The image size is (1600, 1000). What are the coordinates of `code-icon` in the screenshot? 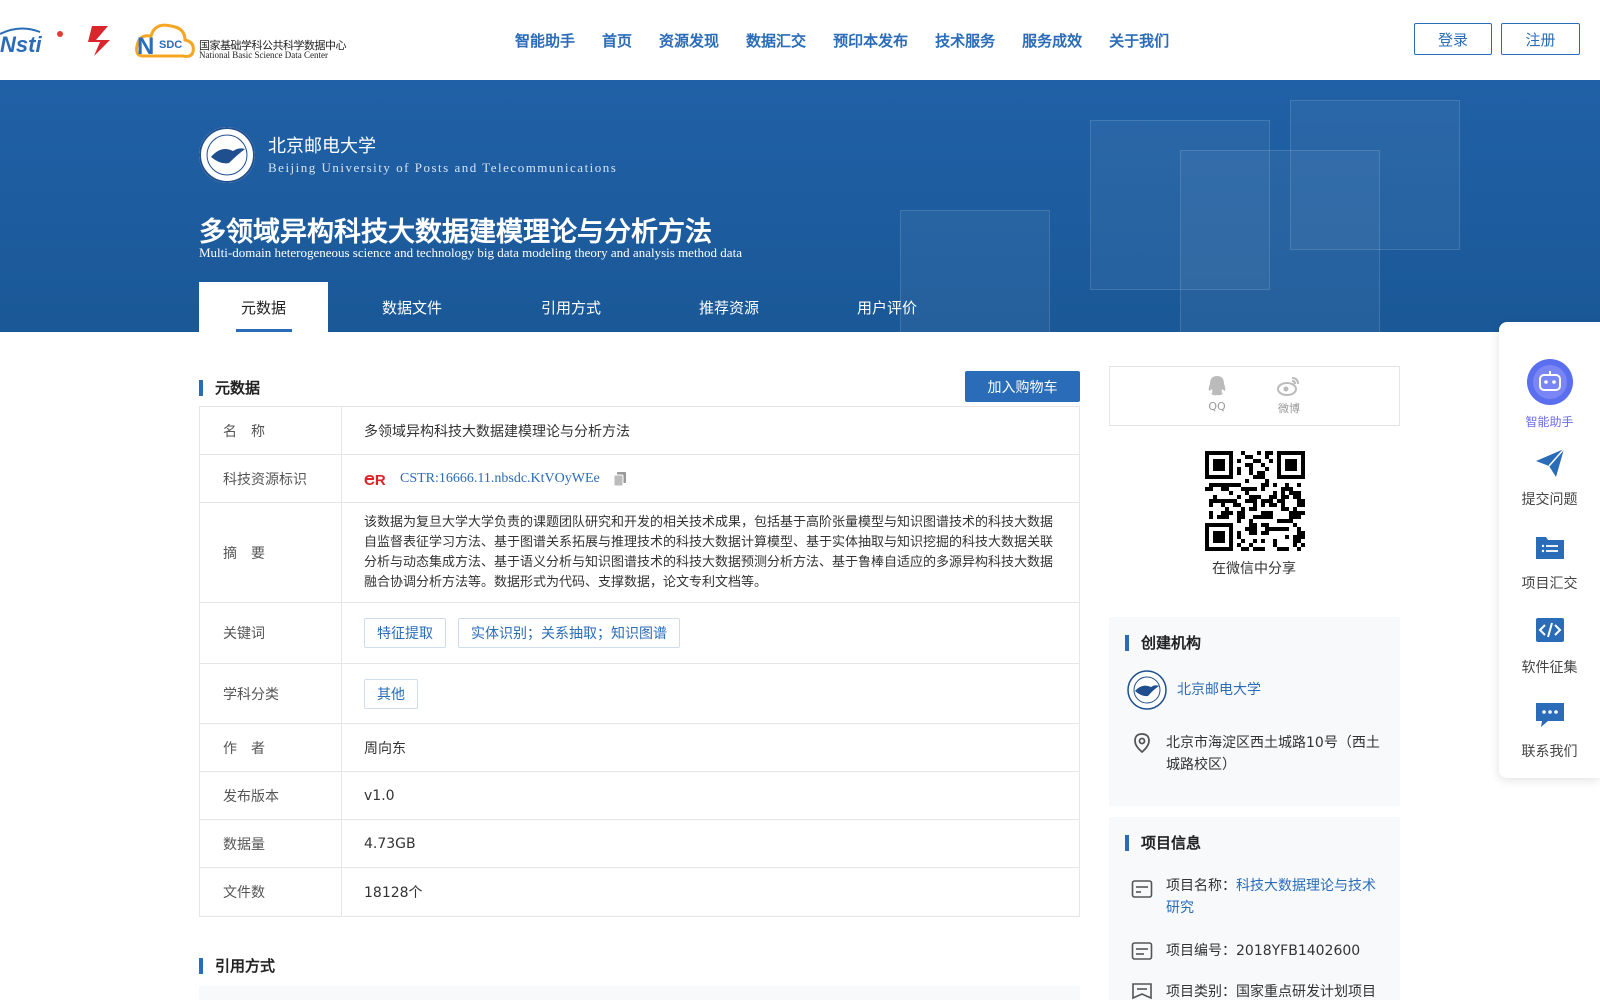 It's located at (1549, 630).